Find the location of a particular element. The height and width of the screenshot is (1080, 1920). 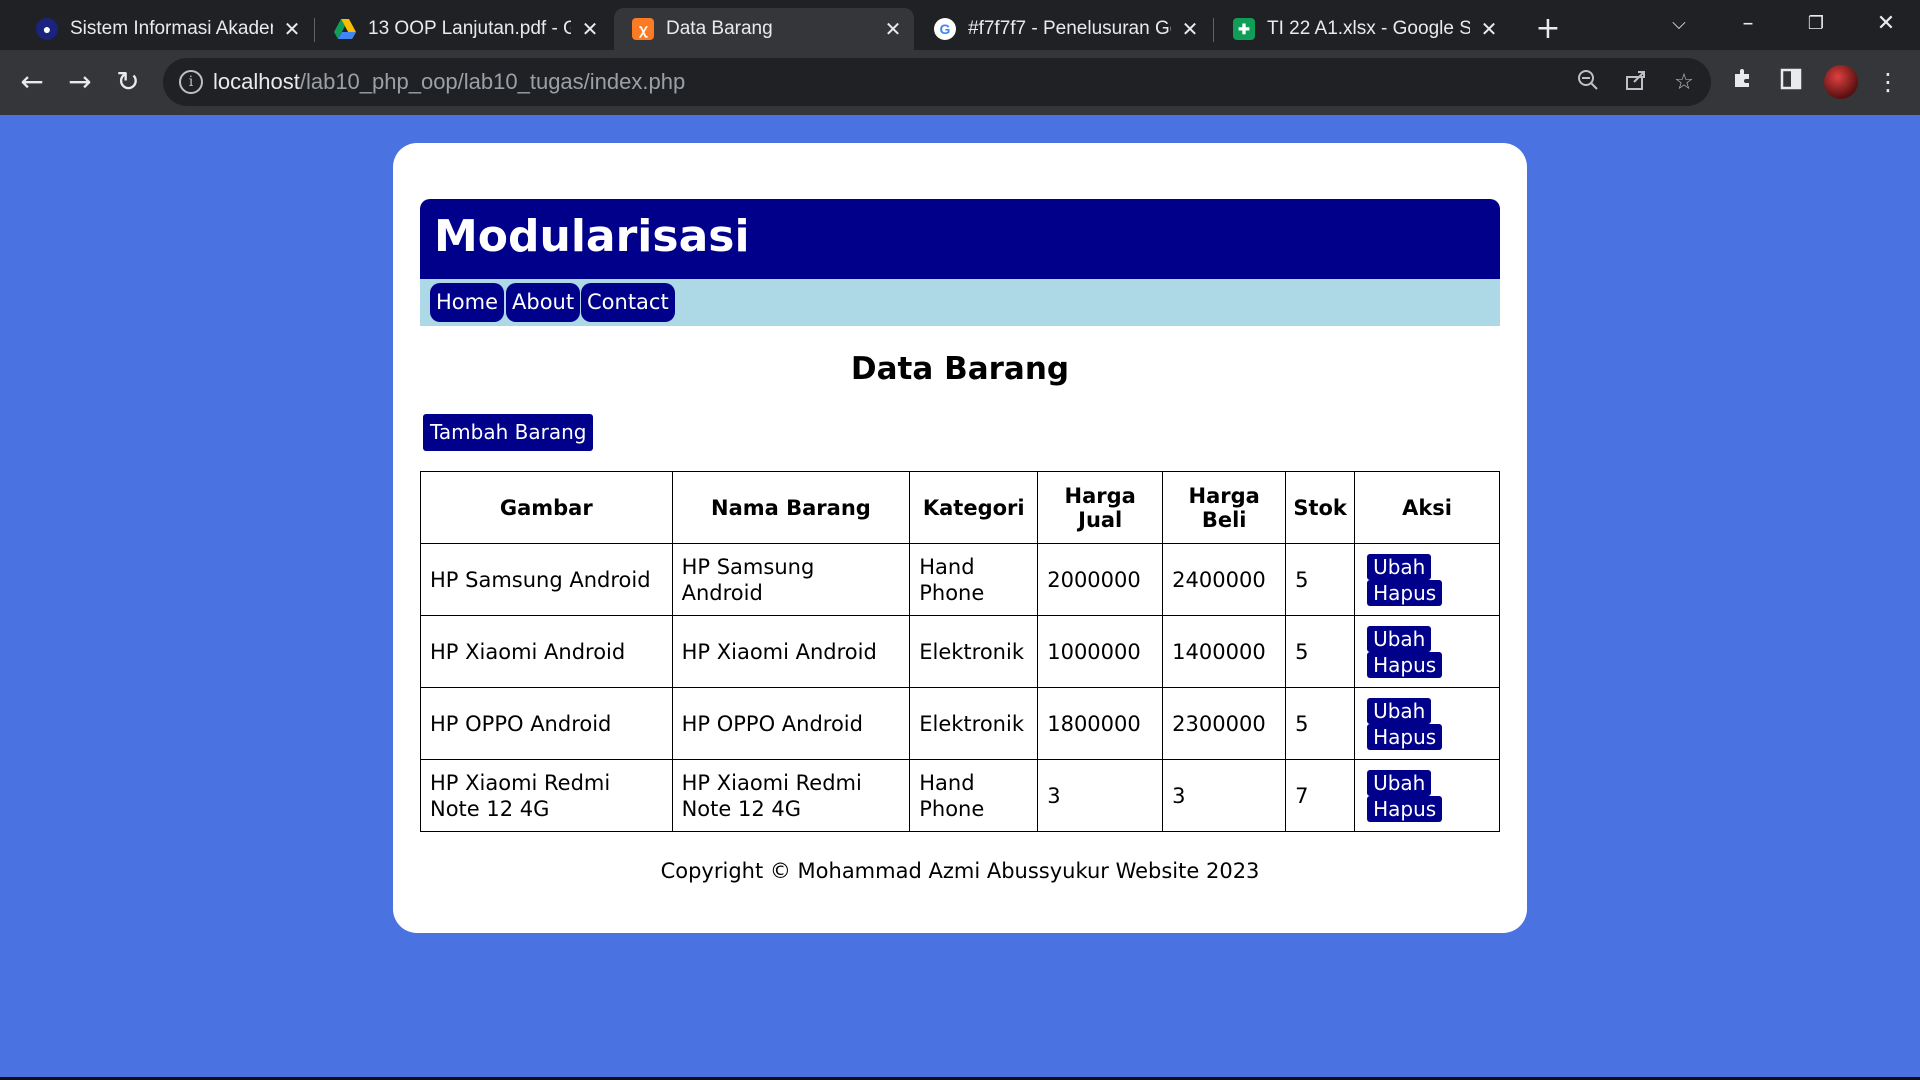

site-nav: Home About Contact is located at coordinates (960, 302).